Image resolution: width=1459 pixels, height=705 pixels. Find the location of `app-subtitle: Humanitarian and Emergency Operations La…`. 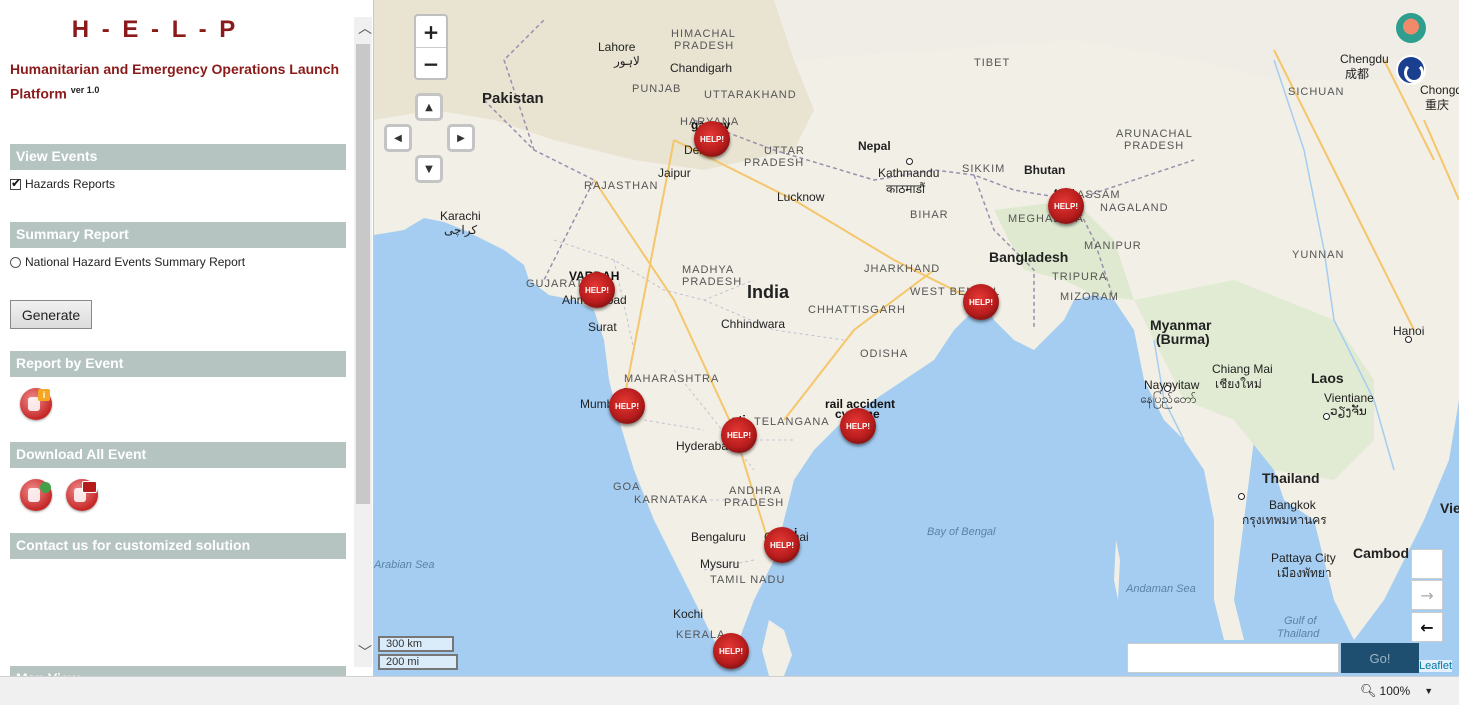

app-subtitle: Humanitarian and Emergency Operations La… is located at coordinates (175, 82).